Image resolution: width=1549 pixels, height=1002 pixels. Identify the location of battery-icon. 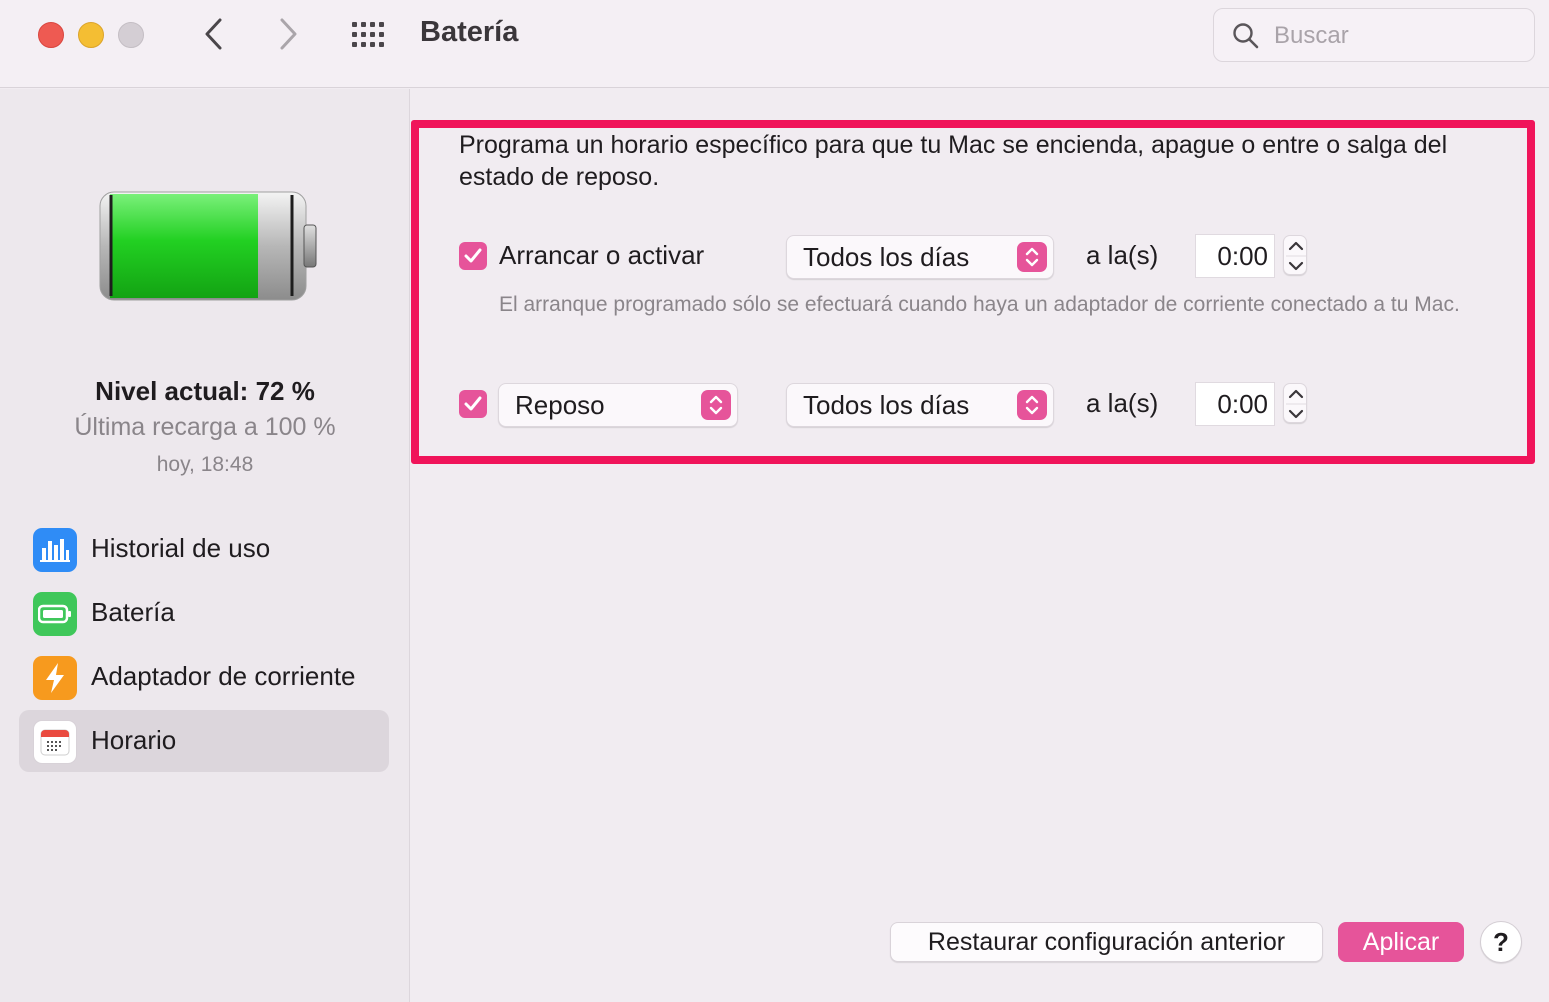
(55, 614).